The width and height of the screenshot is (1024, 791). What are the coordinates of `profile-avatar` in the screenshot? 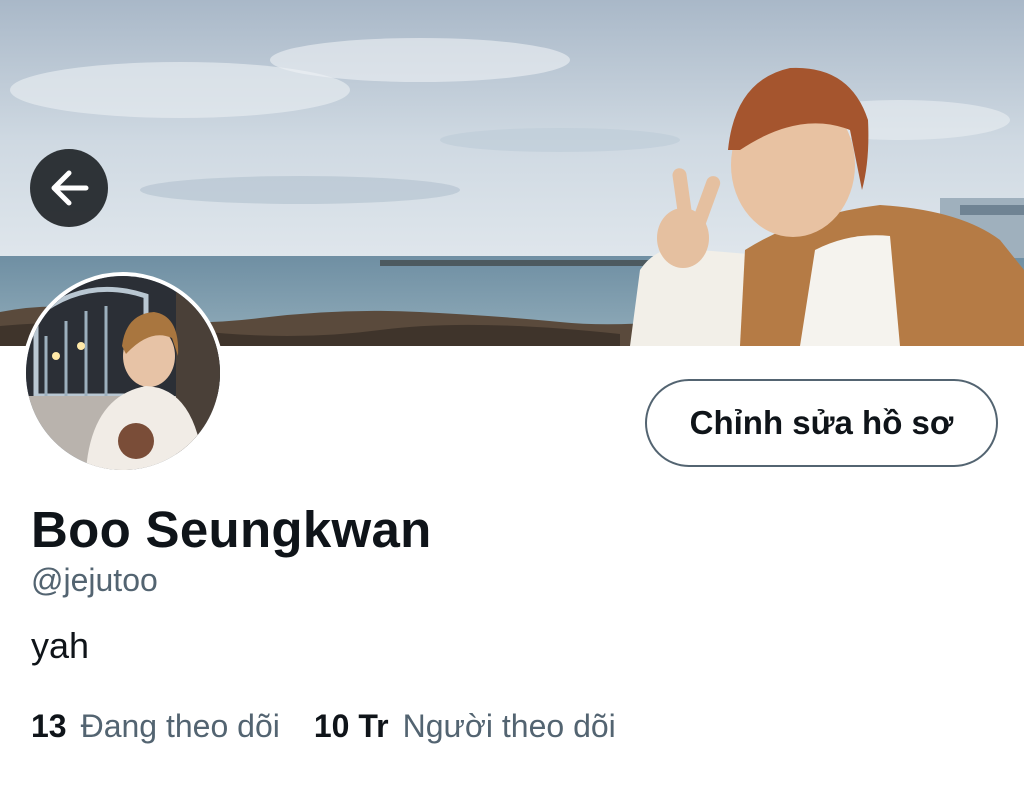 It's located at (123, 373).